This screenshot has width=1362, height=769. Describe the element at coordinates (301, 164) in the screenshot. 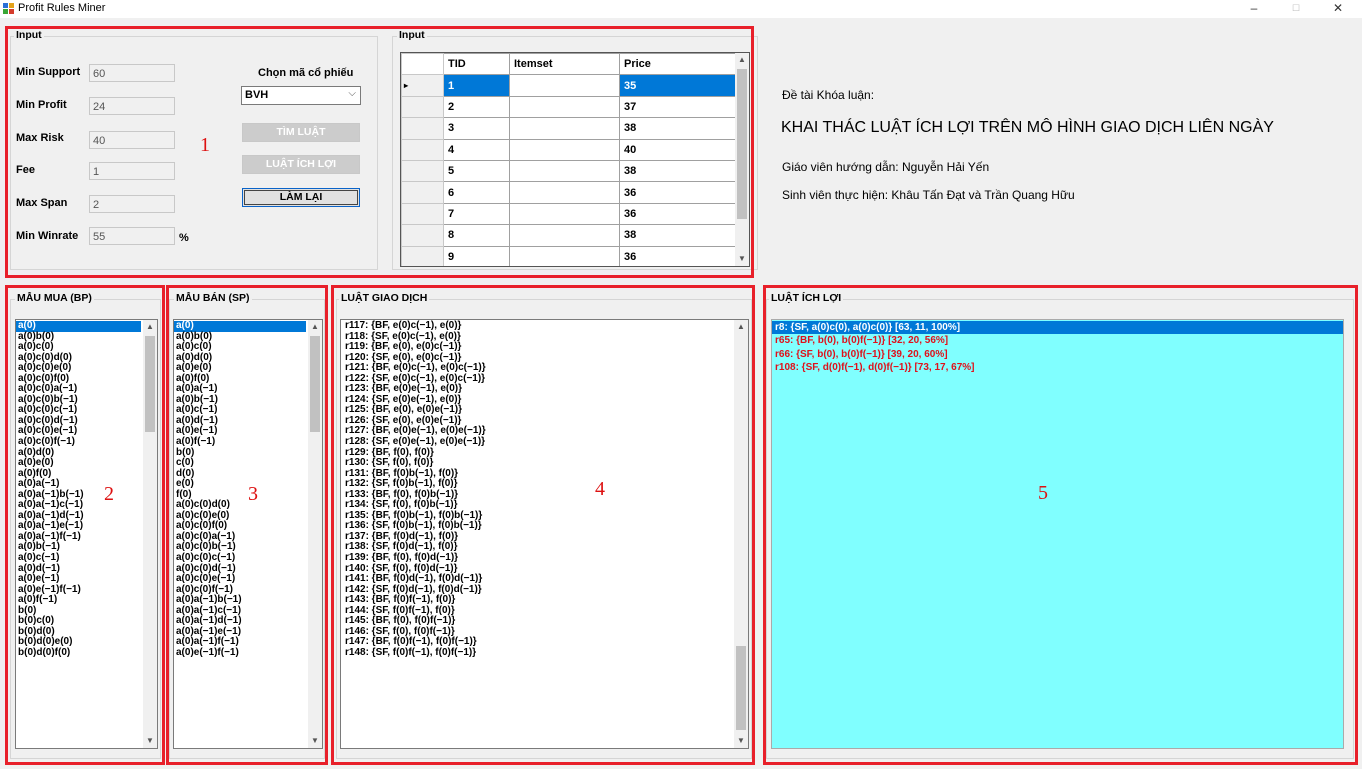

I see `profit-rules-button: LUẬT ÍCH LỢI` at that location.